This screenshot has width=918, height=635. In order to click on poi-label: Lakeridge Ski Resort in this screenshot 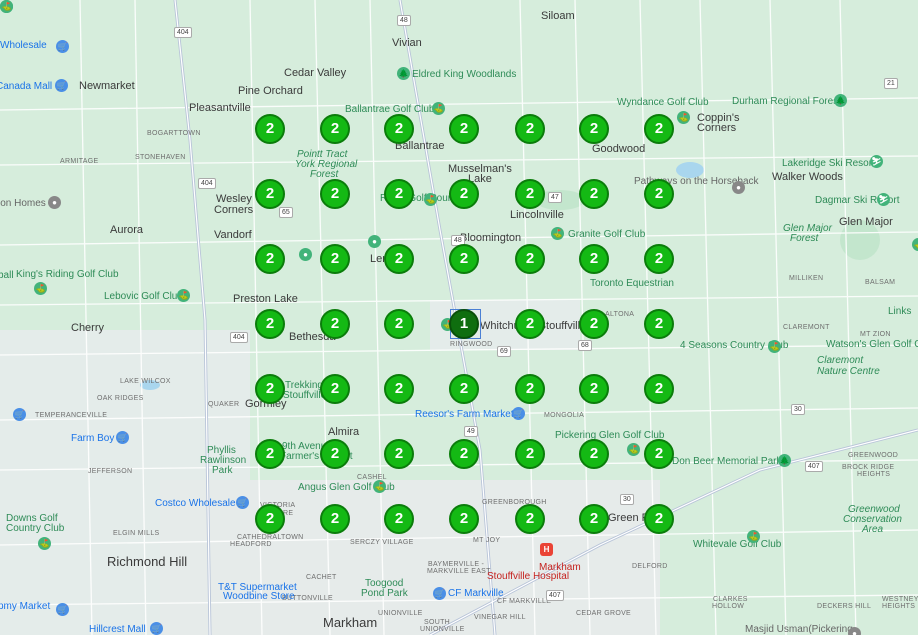, I will do `click(828, 163)`.